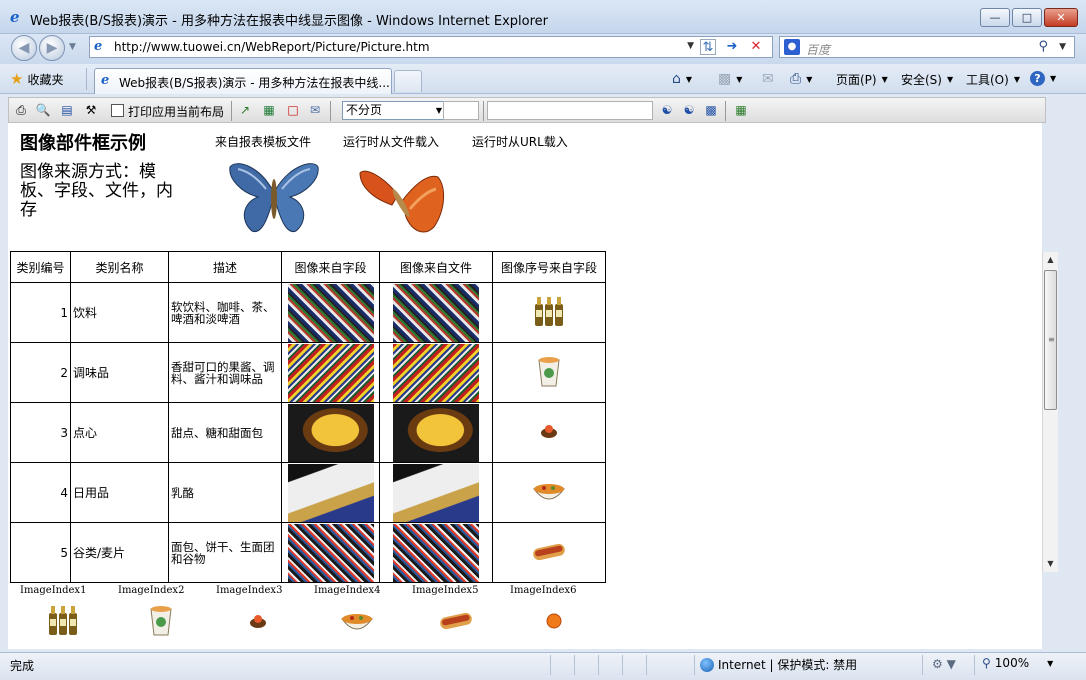  I want to click on page-menu: 页面(P) ▼, so click(862, 79).